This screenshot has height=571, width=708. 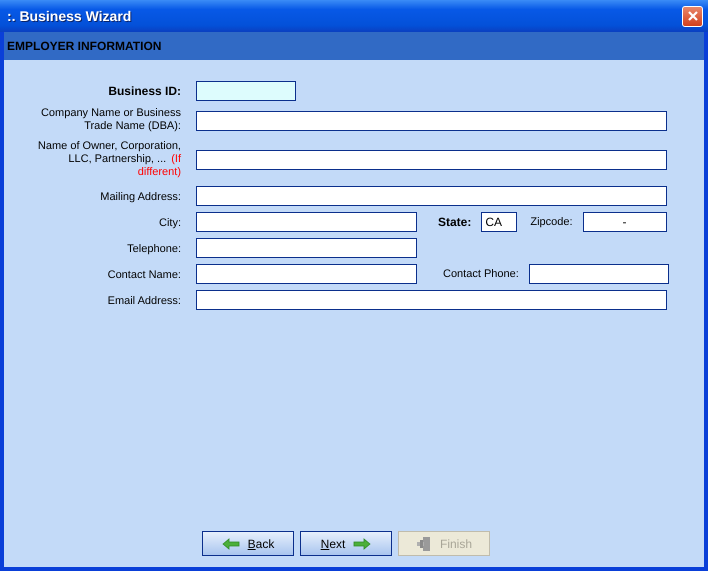 I want to click on field-label: Company Name or Business Trade Name (DBA):, so click(x=110, y=120).